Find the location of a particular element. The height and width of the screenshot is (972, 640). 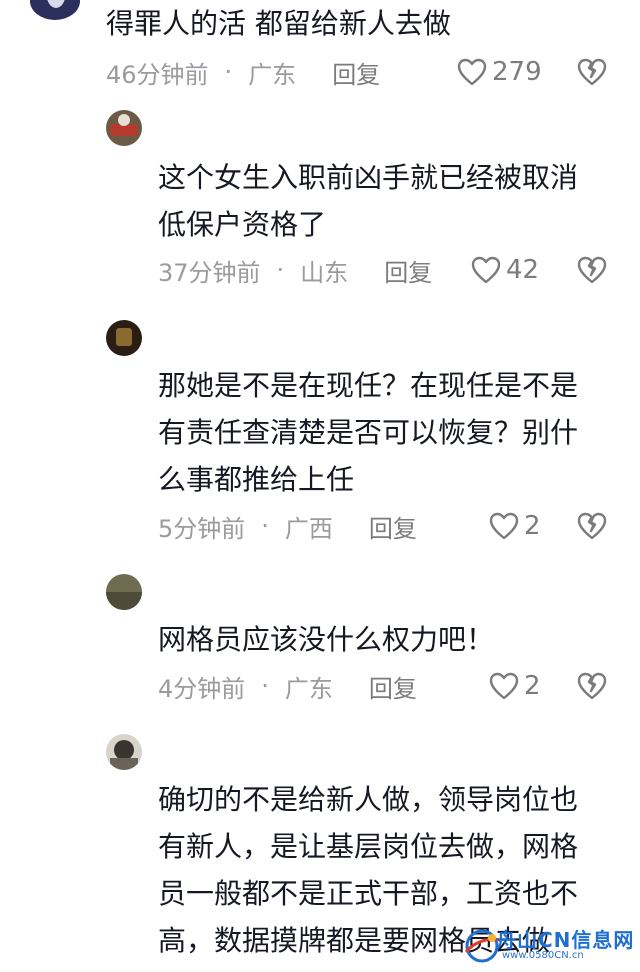

like-count: 279 is located at coordinates (517, 72).